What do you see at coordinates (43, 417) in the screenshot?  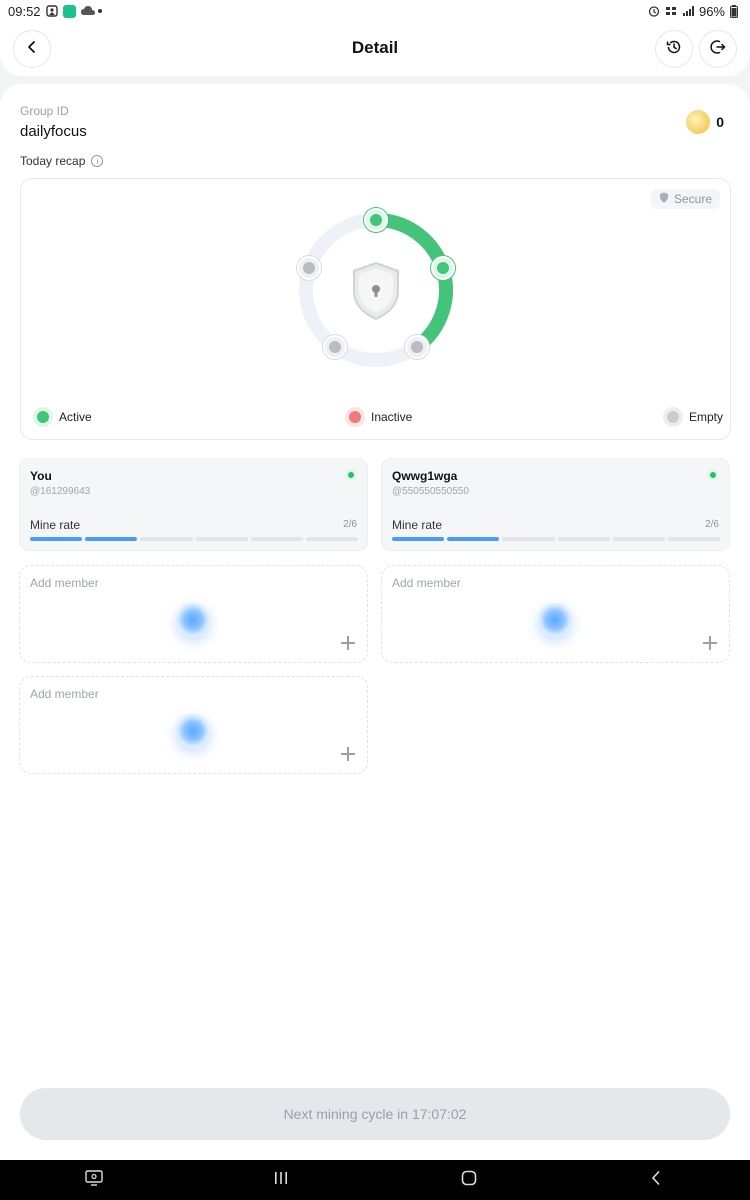 I see `active-dot-icon` at bounding box center [43, 417].